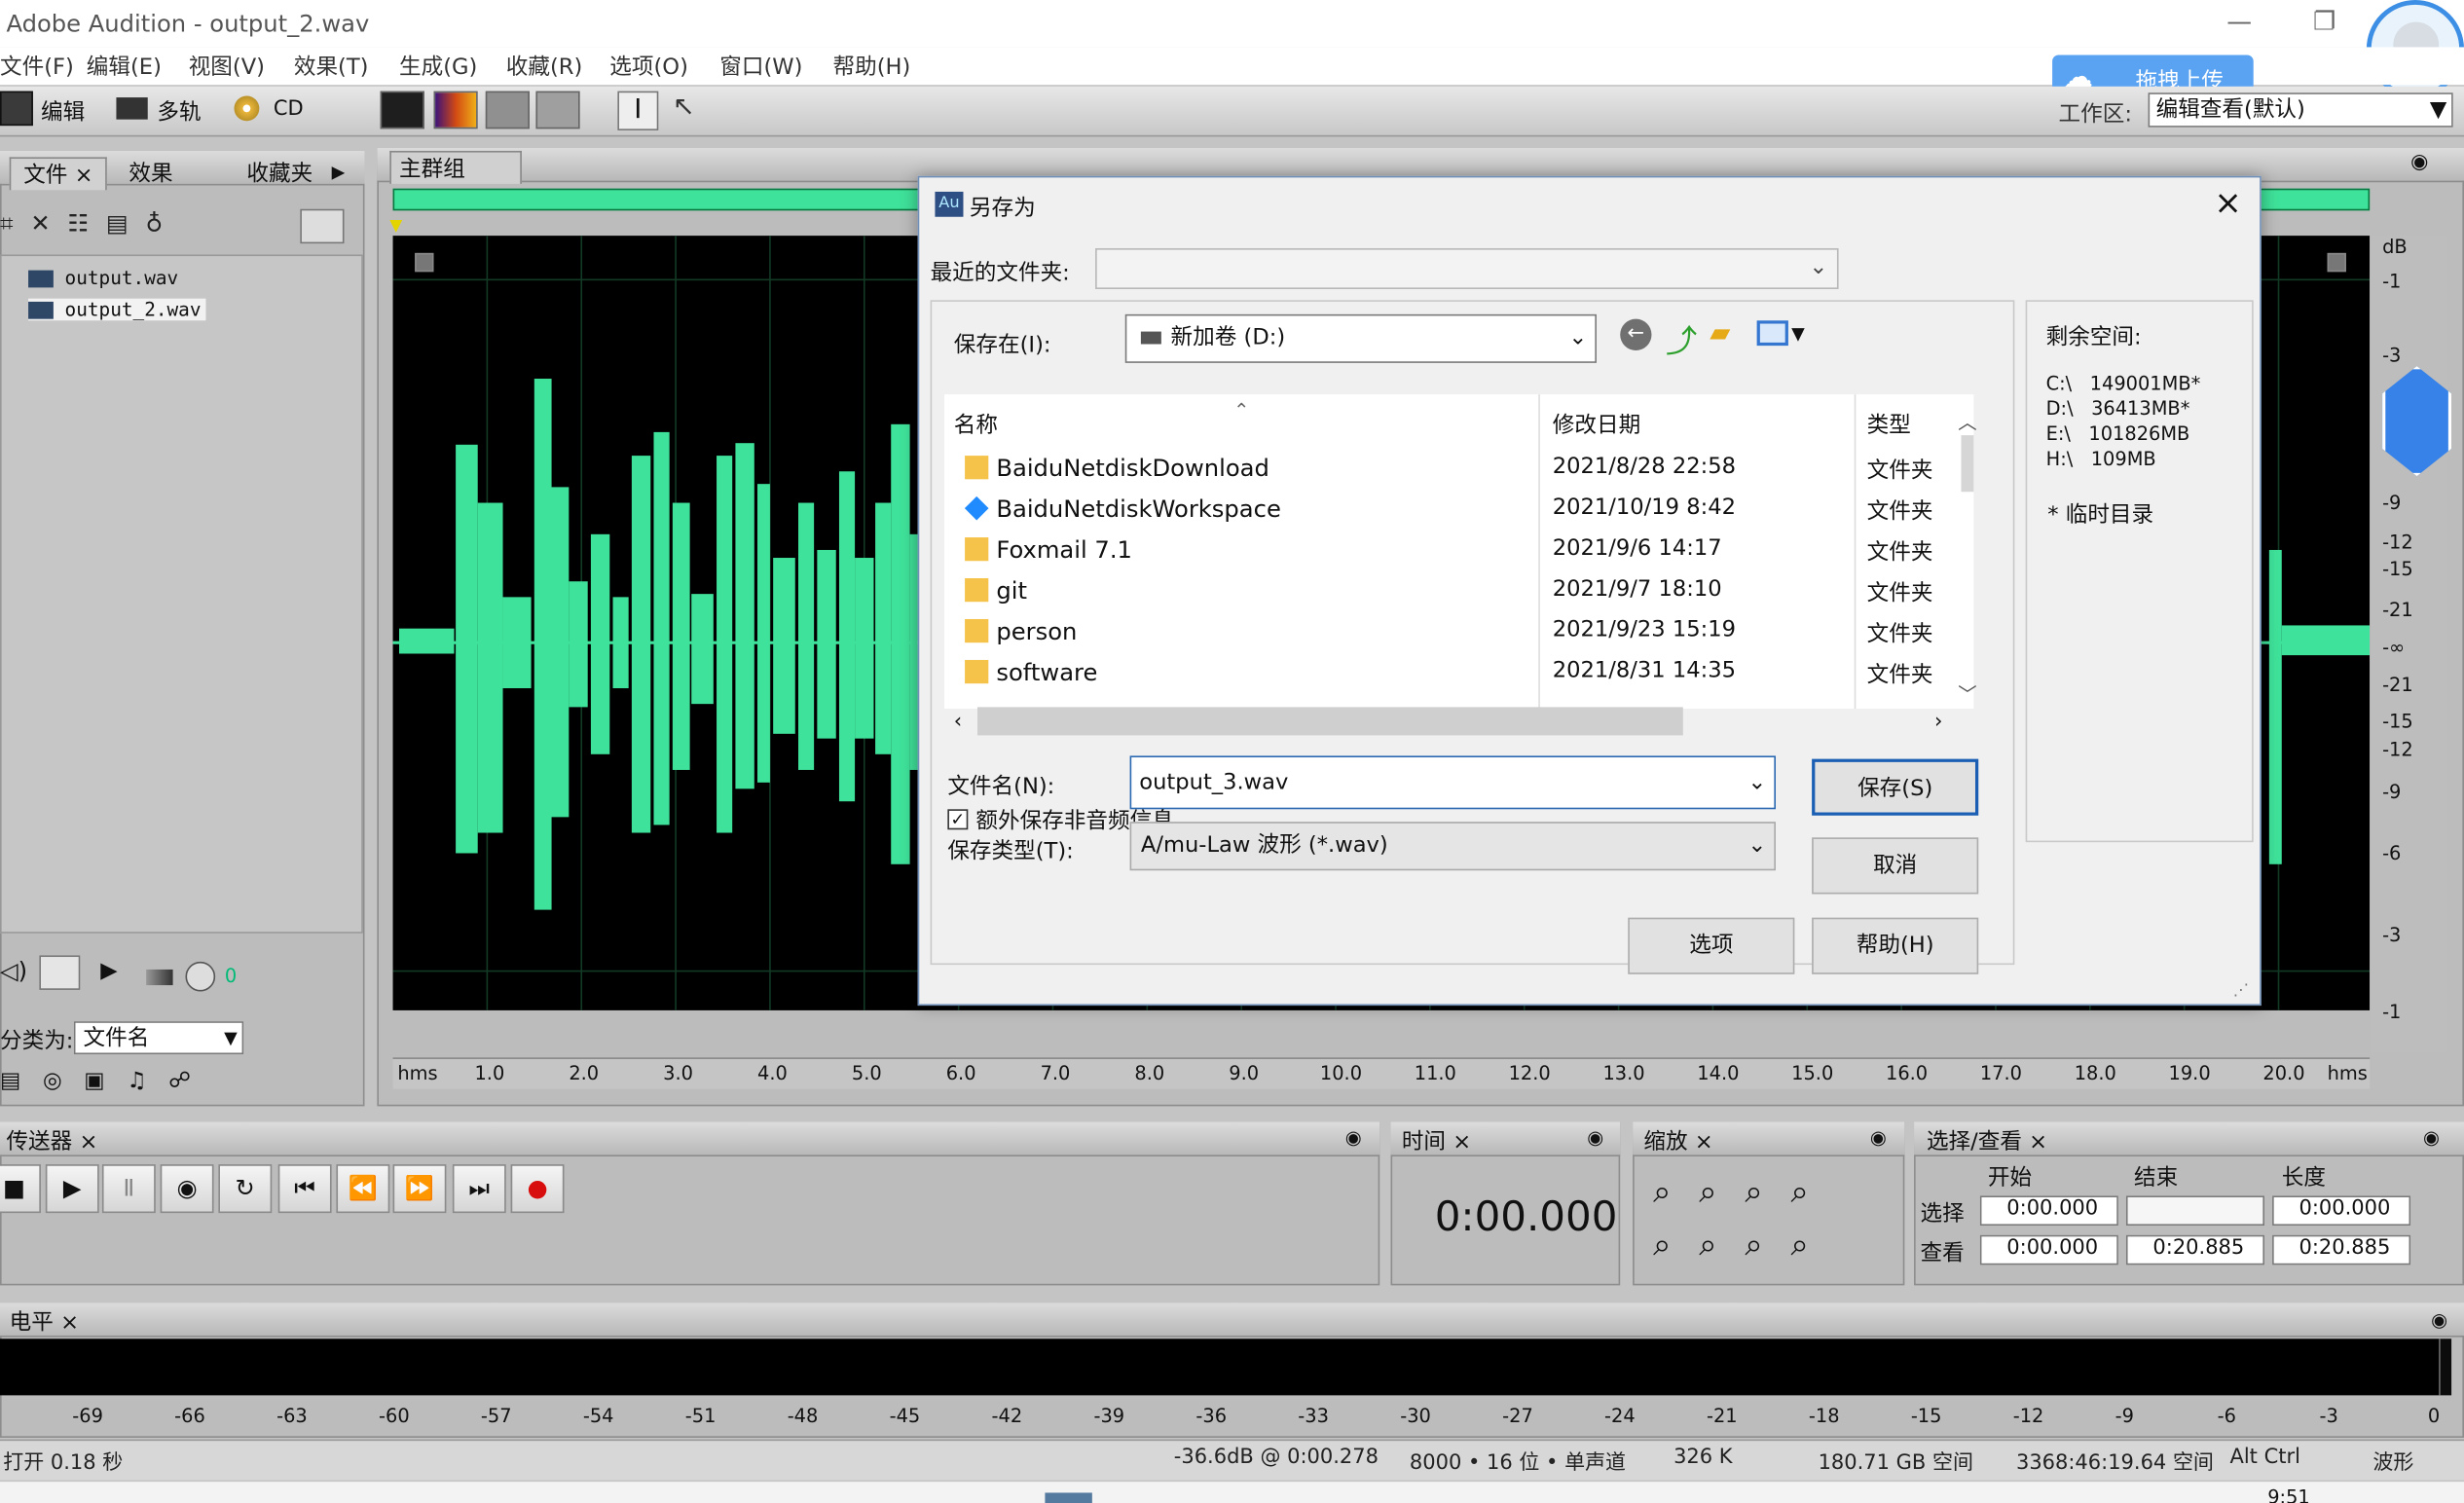 The height and width of the screenshot is (1503, 2464). What do you see at coordinates (2227, 203) in the screenshot?
I see `dialog-close-icon: ×` at bounding box center [2227, 203].